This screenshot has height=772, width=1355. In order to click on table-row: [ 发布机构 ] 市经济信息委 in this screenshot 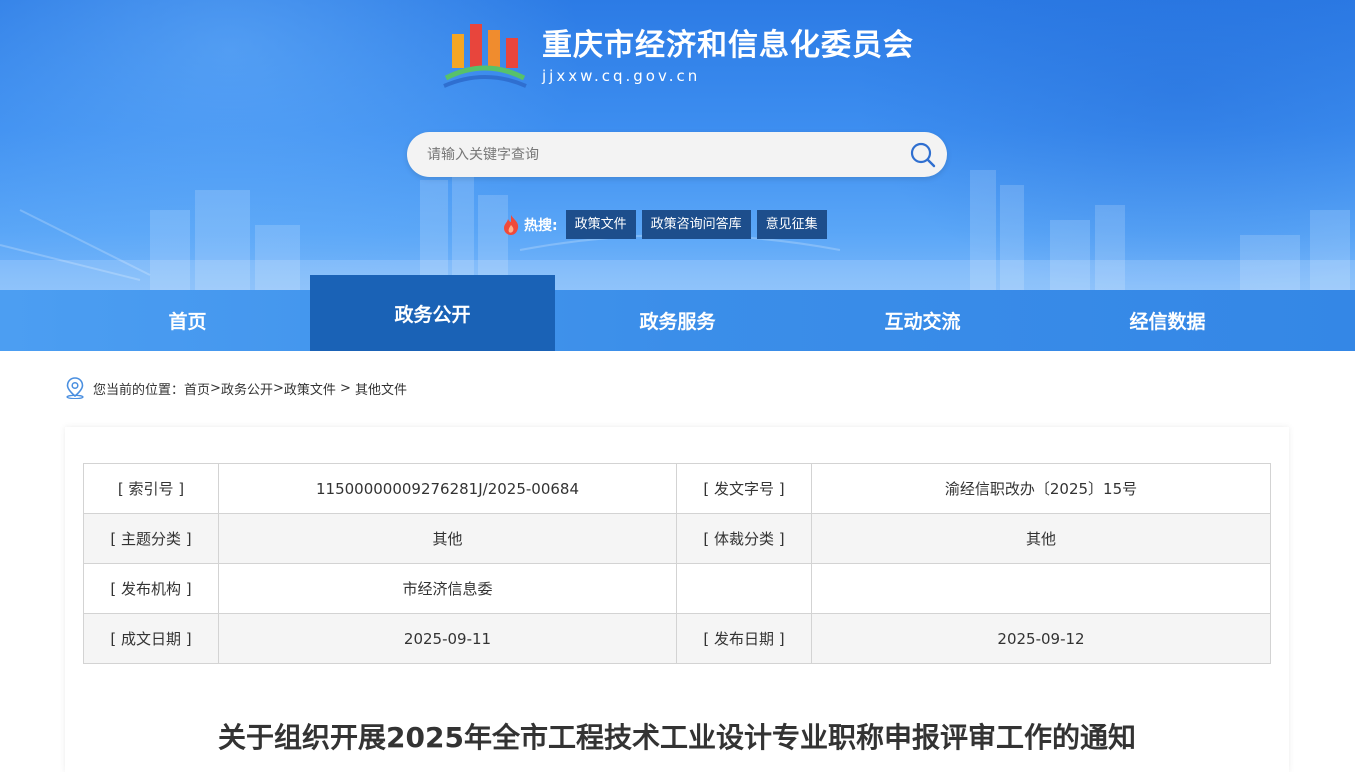, I will do `click(677, 588)`.